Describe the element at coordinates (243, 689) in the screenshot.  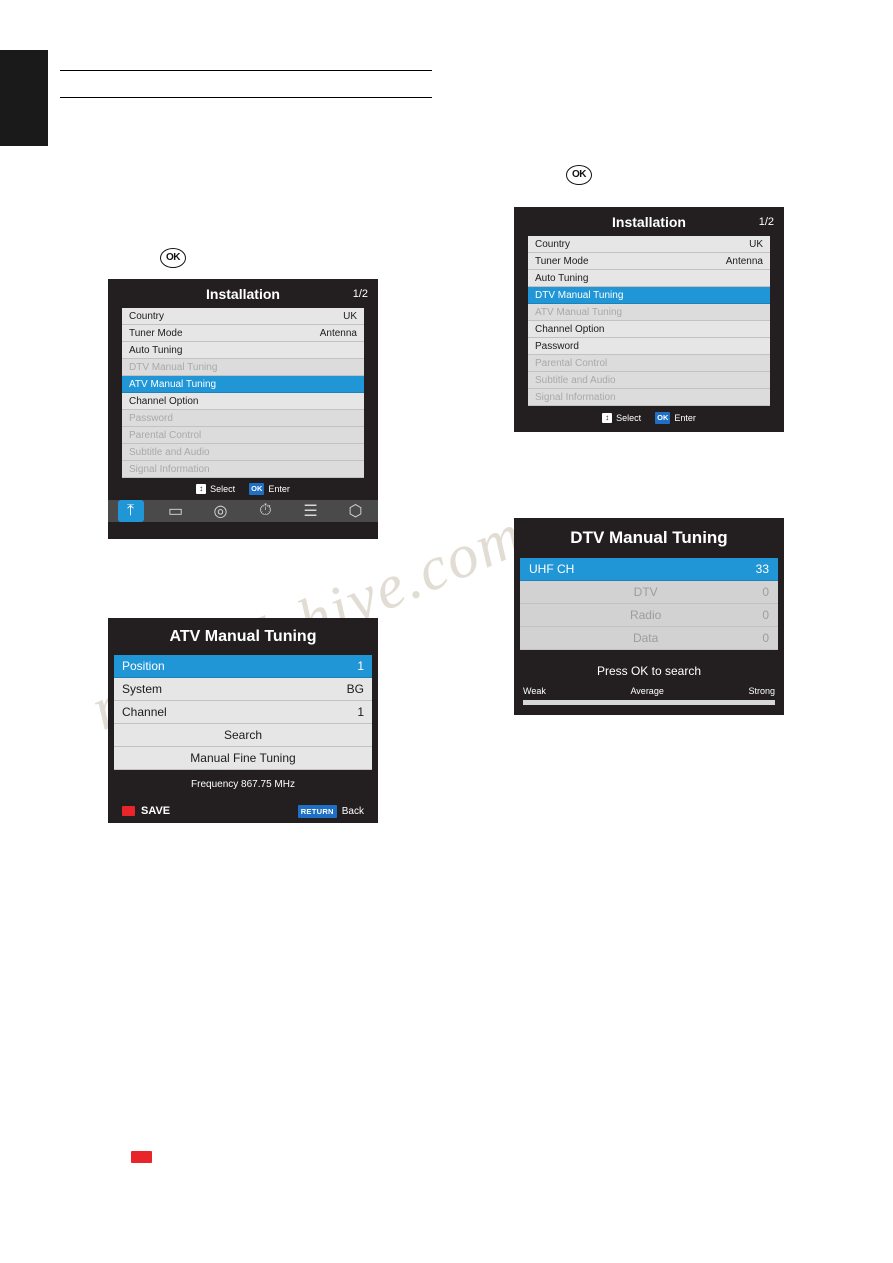
I see `menu-item: System BG` at that location.